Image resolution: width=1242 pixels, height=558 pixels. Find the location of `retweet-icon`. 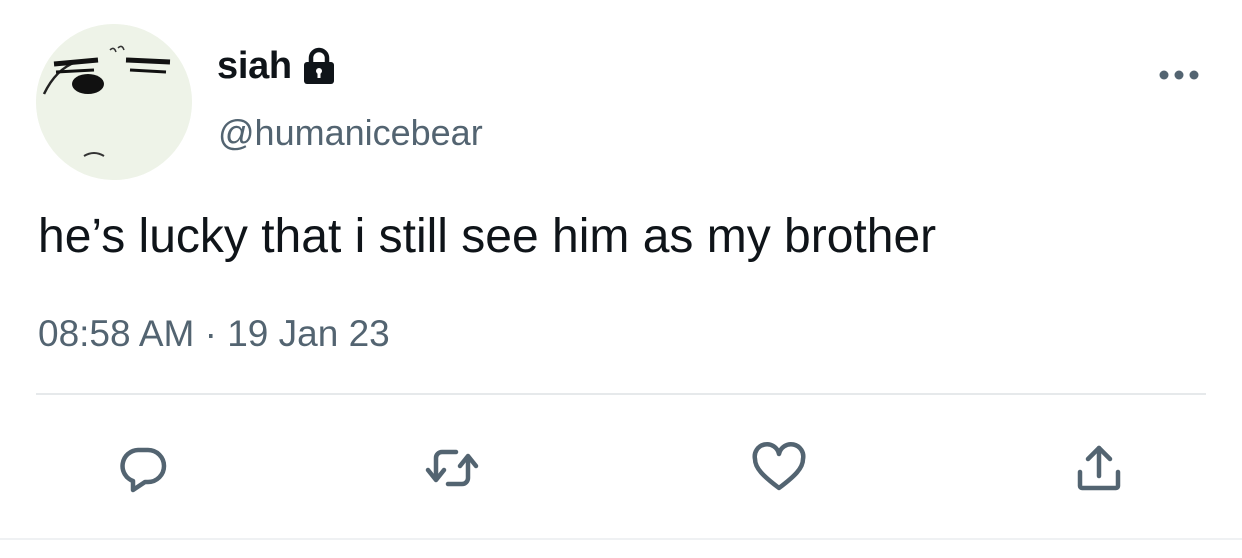

retweet-icon is located at coordinates (452, 468).